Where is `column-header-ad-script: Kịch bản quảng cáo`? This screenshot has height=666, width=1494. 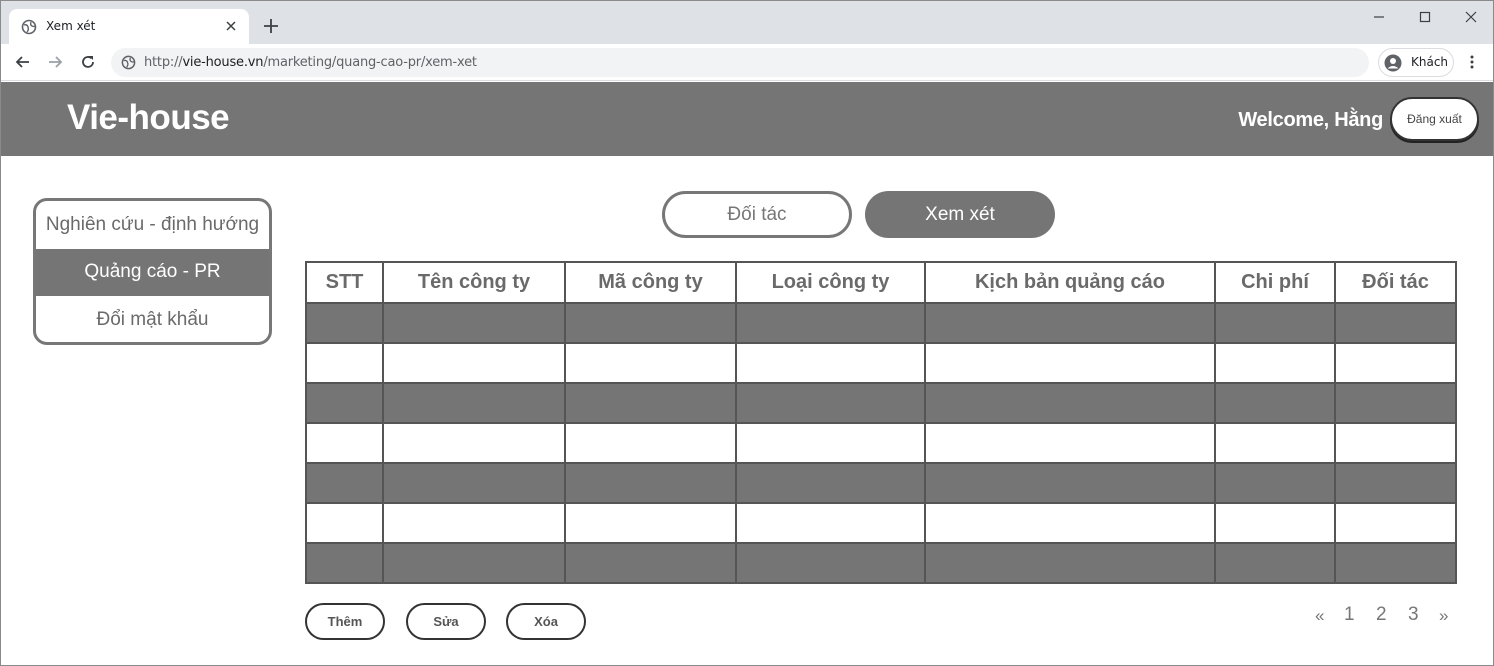 column-header-ad-script: Kịch bản quảng cáo is located at coordinates (1070, 282).